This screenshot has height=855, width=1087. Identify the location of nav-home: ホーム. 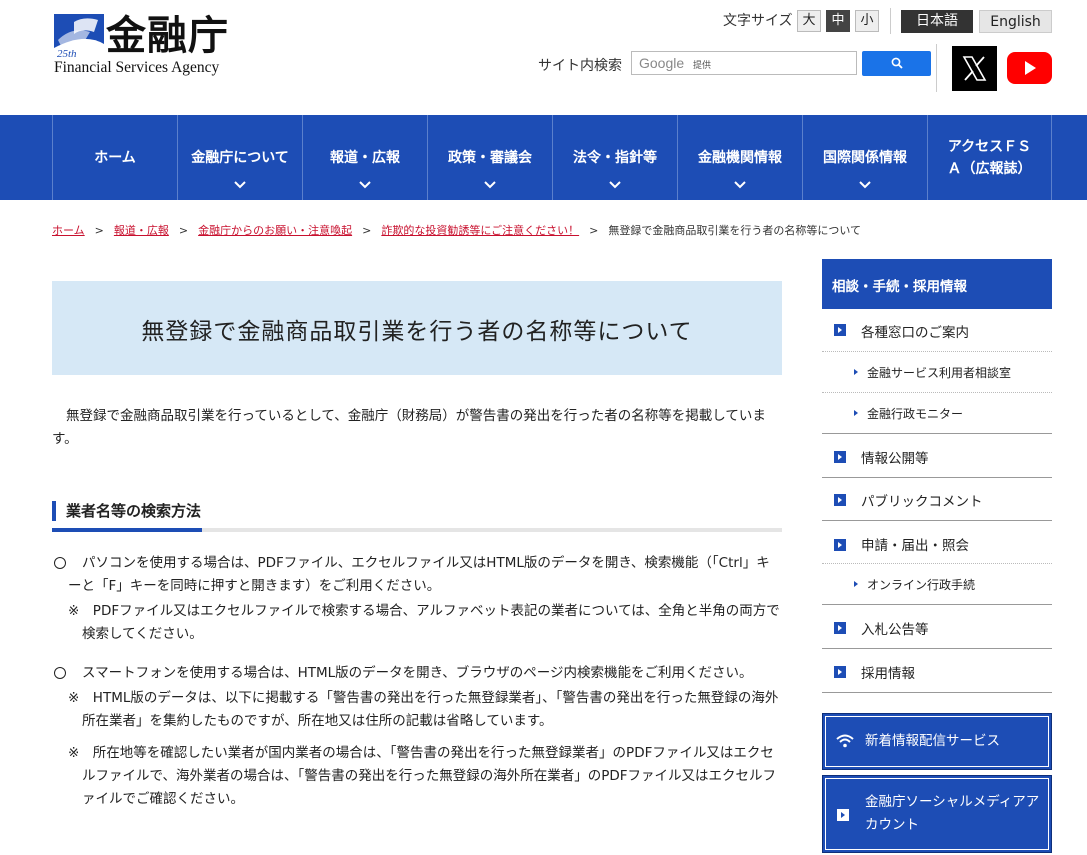
(114, 157).